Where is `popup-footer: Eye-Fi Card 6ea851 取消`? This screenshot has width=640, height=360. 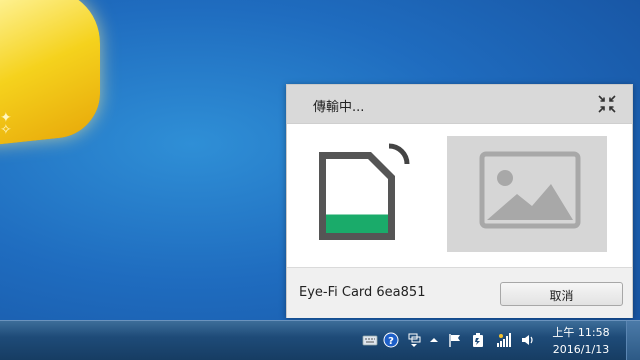 popup-footer: Eye-Fi Card 6ea851 取消 is located at coordinates (459, 292).